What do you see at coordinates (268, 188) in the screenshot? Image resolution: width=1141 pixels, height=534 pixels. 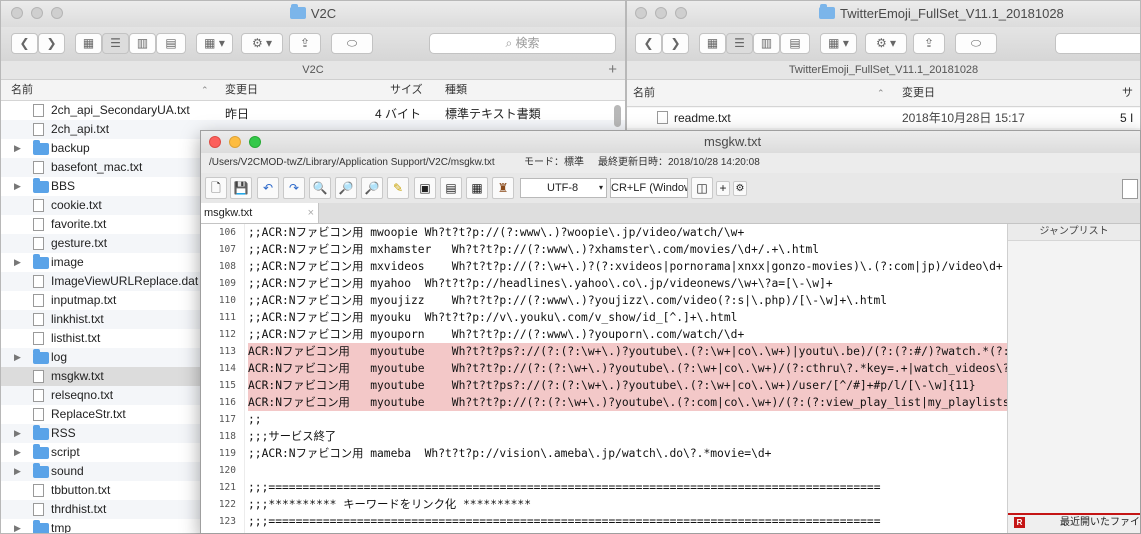 I see `undo-icon: ↶` at bounding box center [268, 188].